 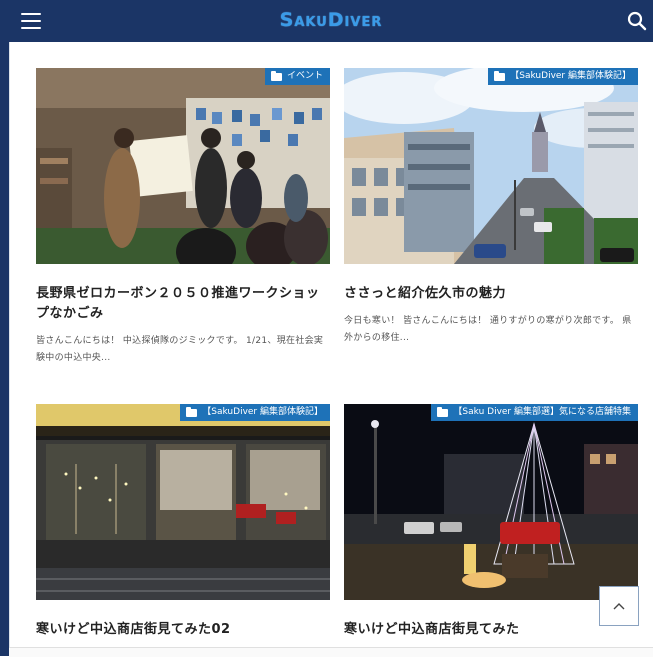 I want to click on category-badge: 【Saku Diver 編集部選】気になる店舗特集, so click(x=534, y=412).